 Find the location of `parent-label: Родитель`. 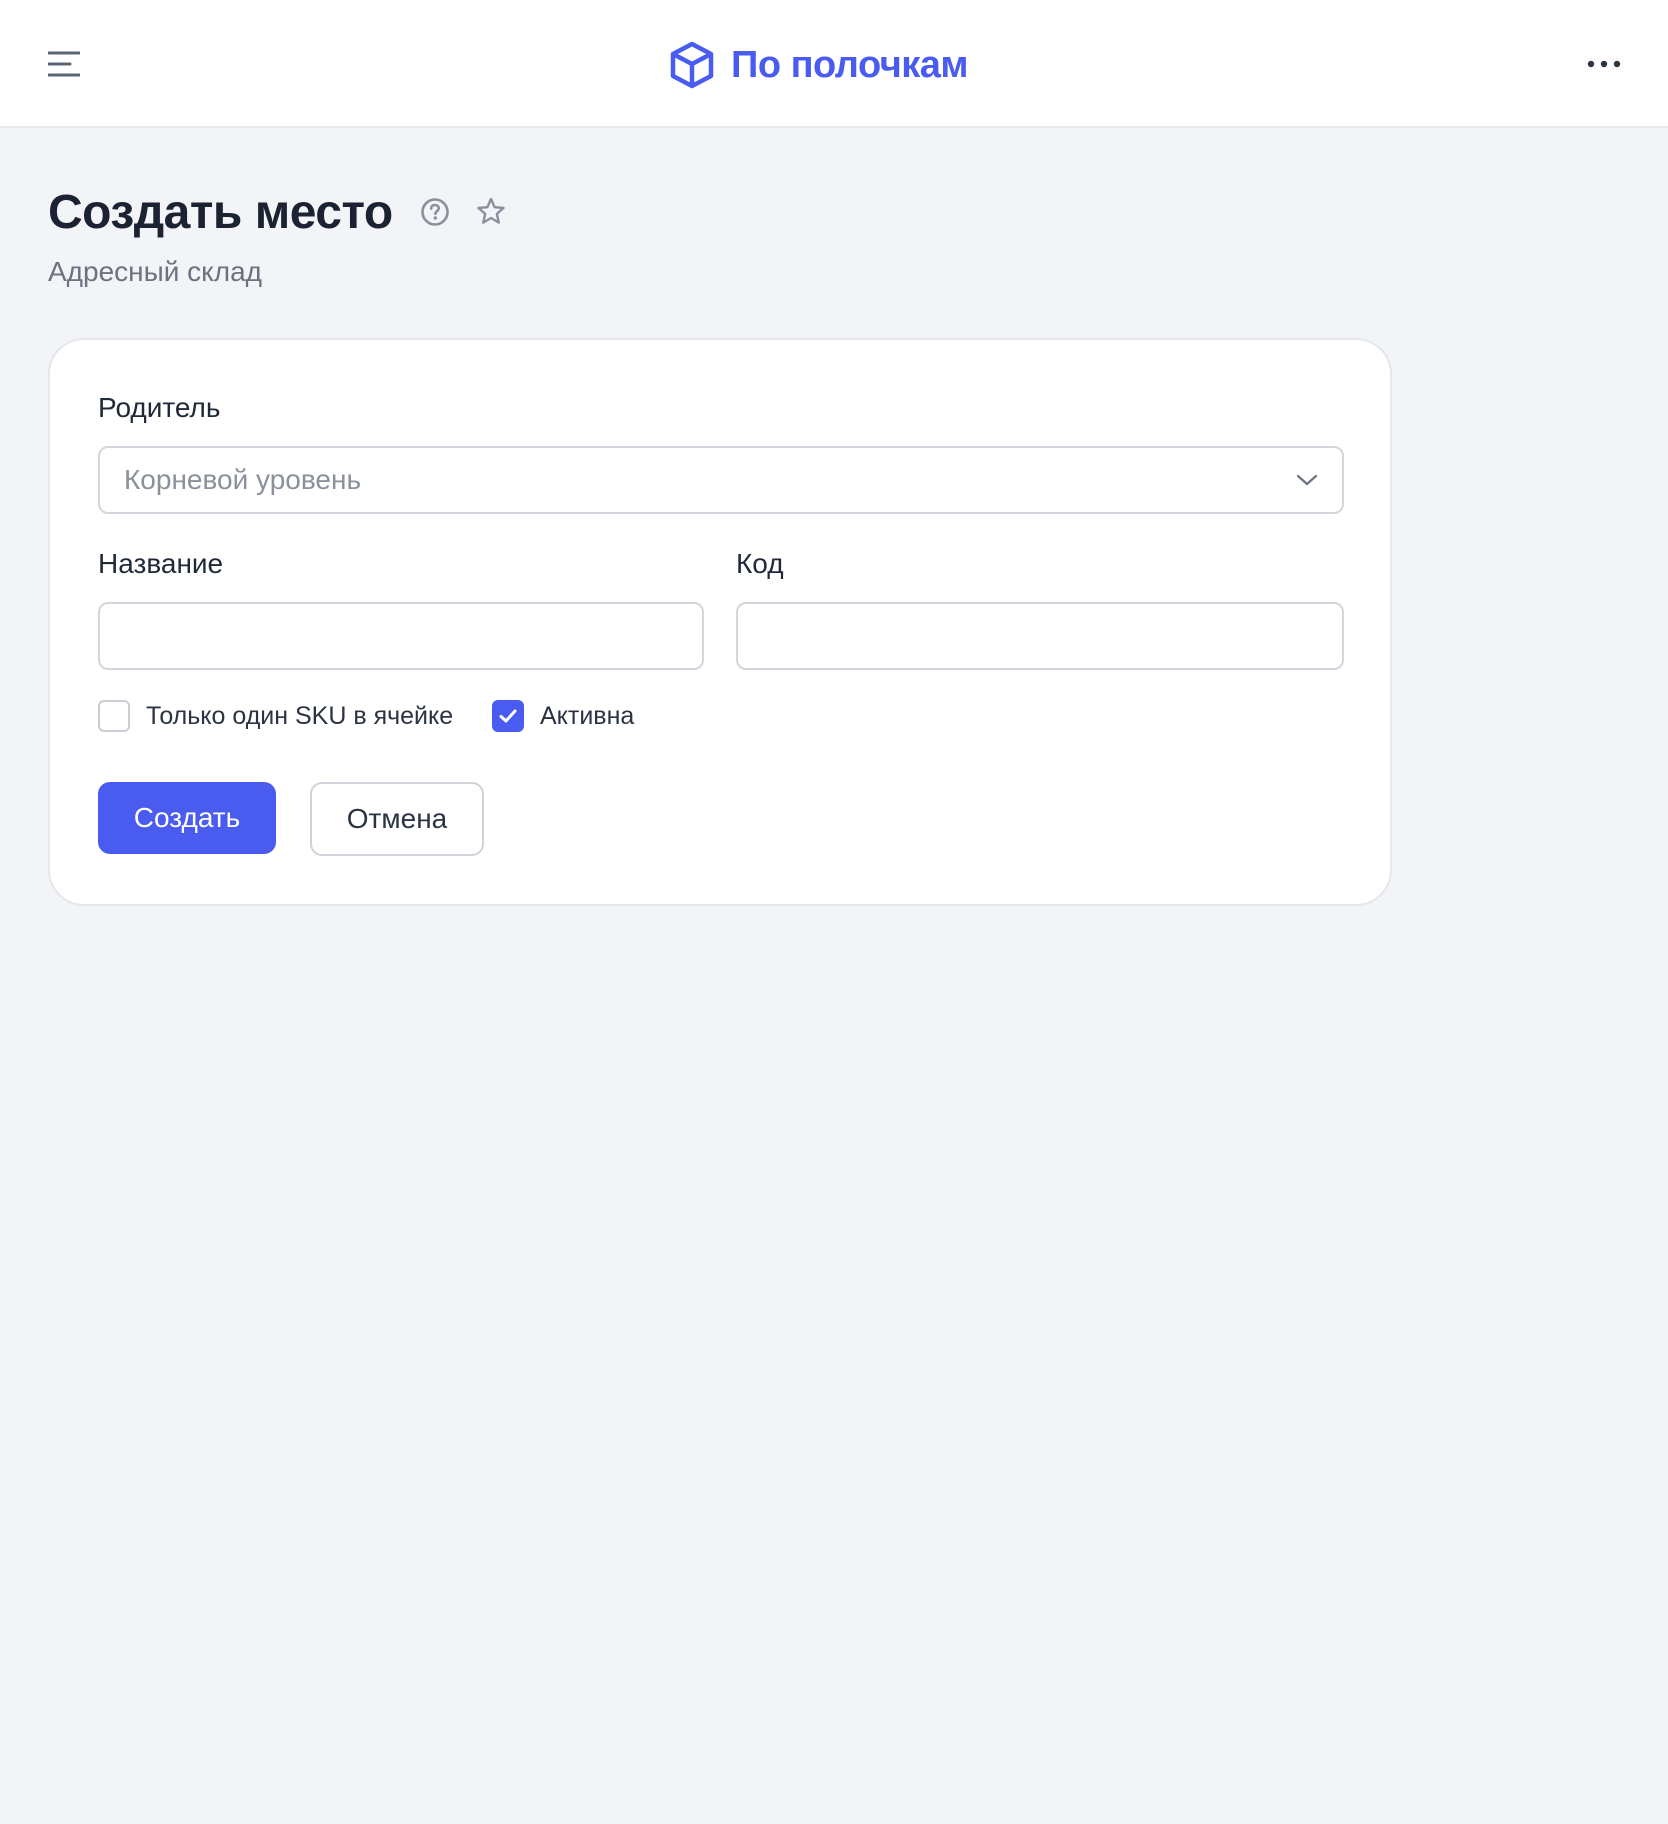

parent-label: Родитель is located at coordinates (159, 407).